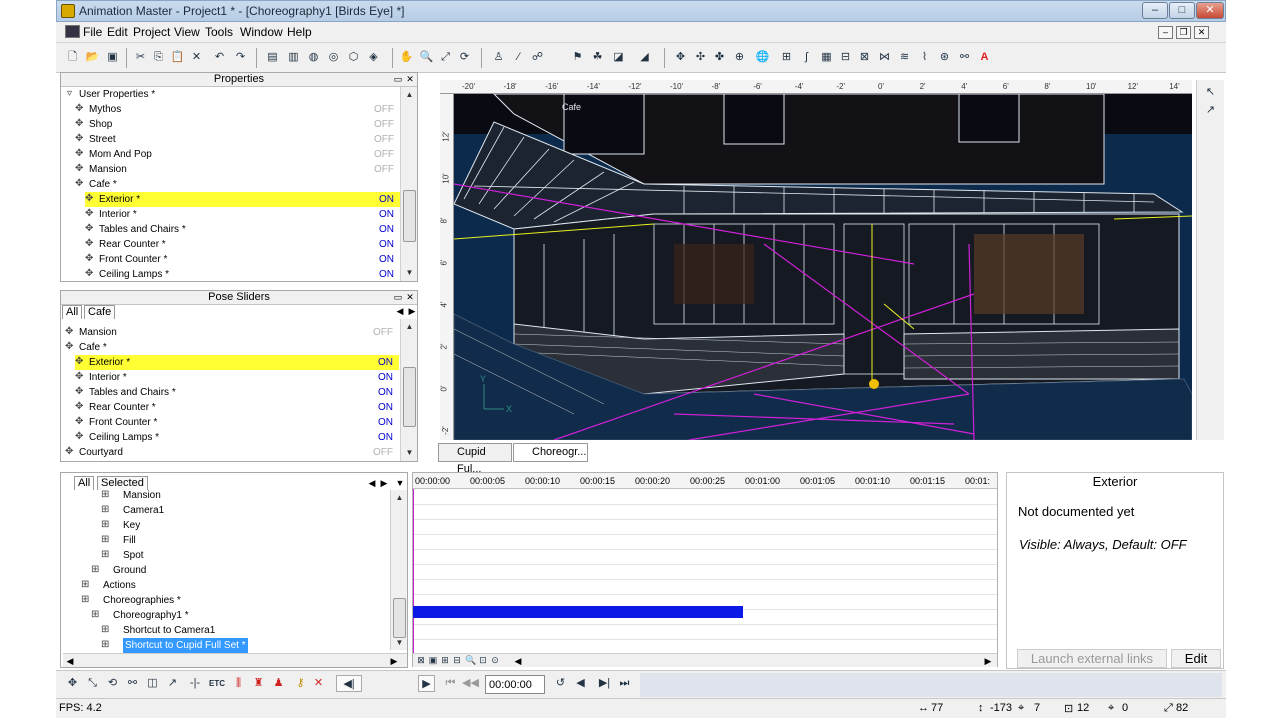  What do you see at coordinates (471, 660) in the screenshot?
I see `timeline-zoom-icon: 🔍` at bounding box center [471, 660].